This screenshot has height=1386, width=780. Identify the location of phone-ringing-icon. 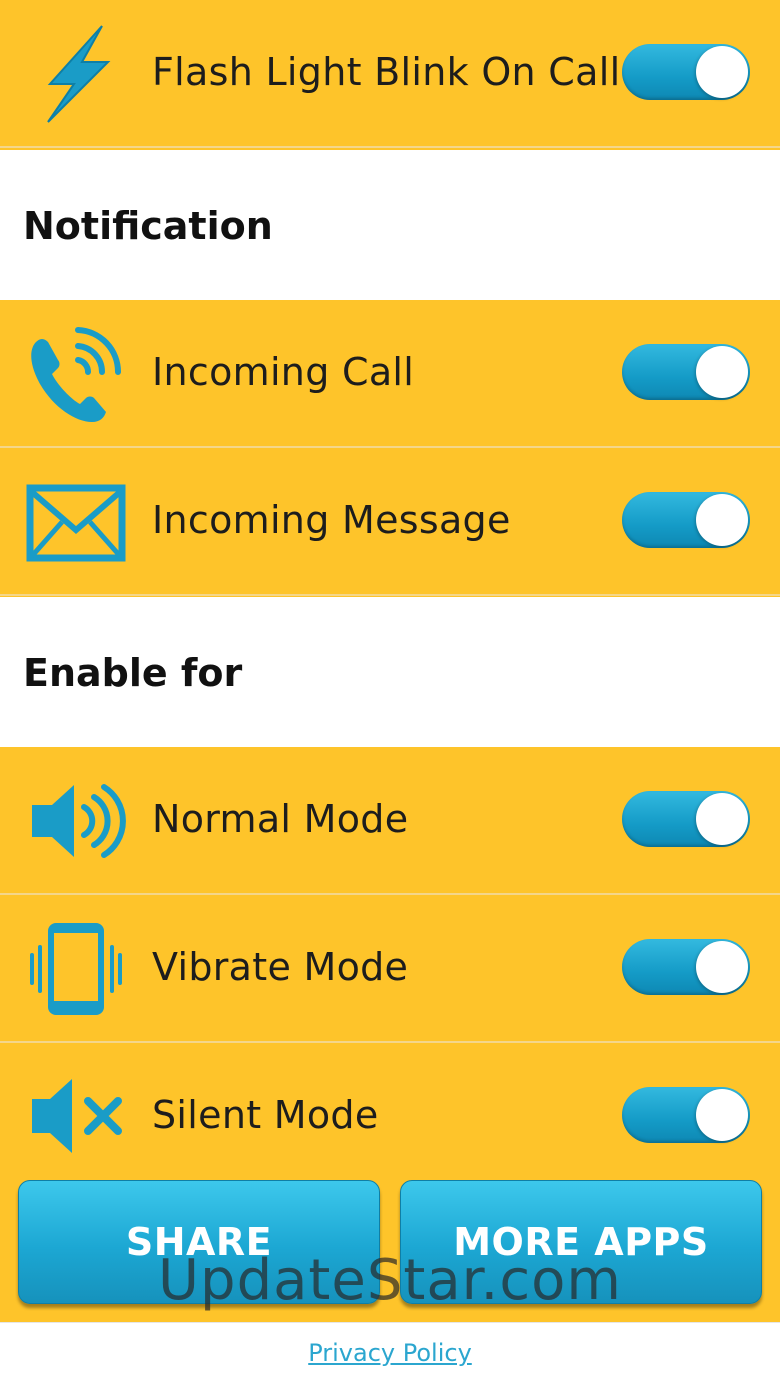
(76, 374).